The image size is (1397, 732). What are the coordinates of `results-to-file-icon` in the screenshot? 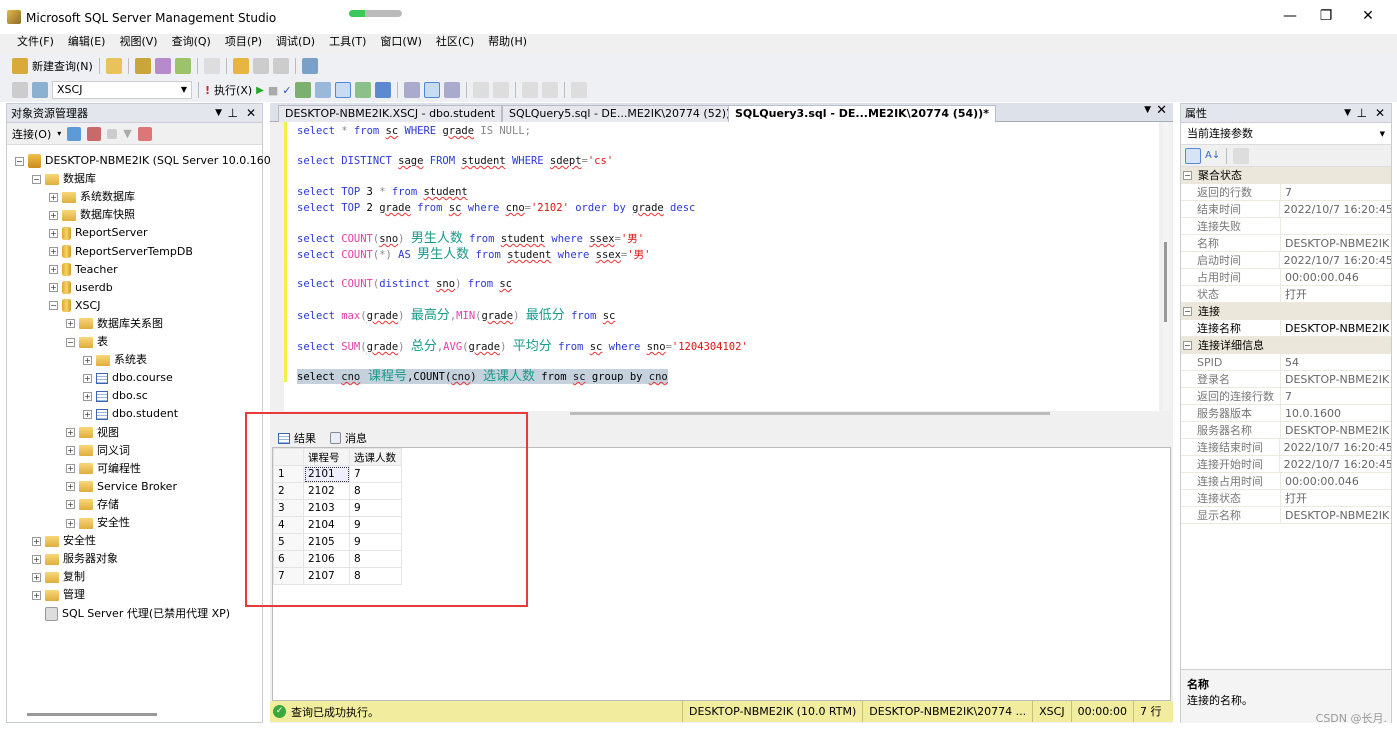 It's located at (452, 90).